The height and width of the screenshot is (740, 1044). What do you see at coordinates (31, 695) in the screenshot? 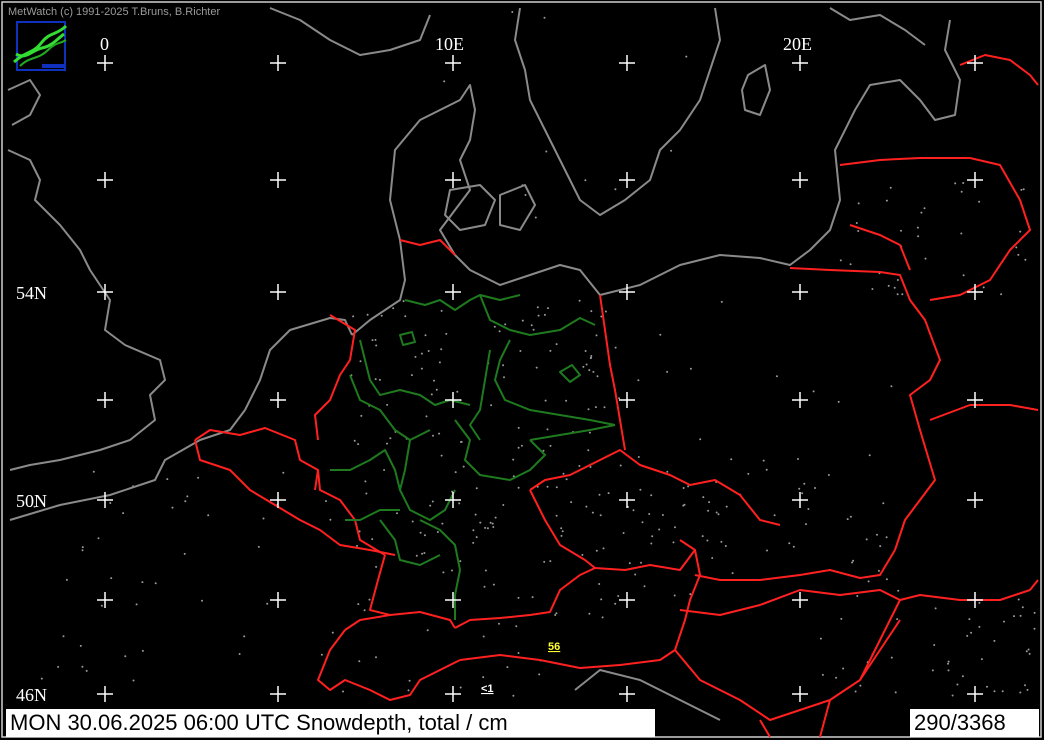
I see `lat-label-46n: 46N` at bounding box center [31, 695].